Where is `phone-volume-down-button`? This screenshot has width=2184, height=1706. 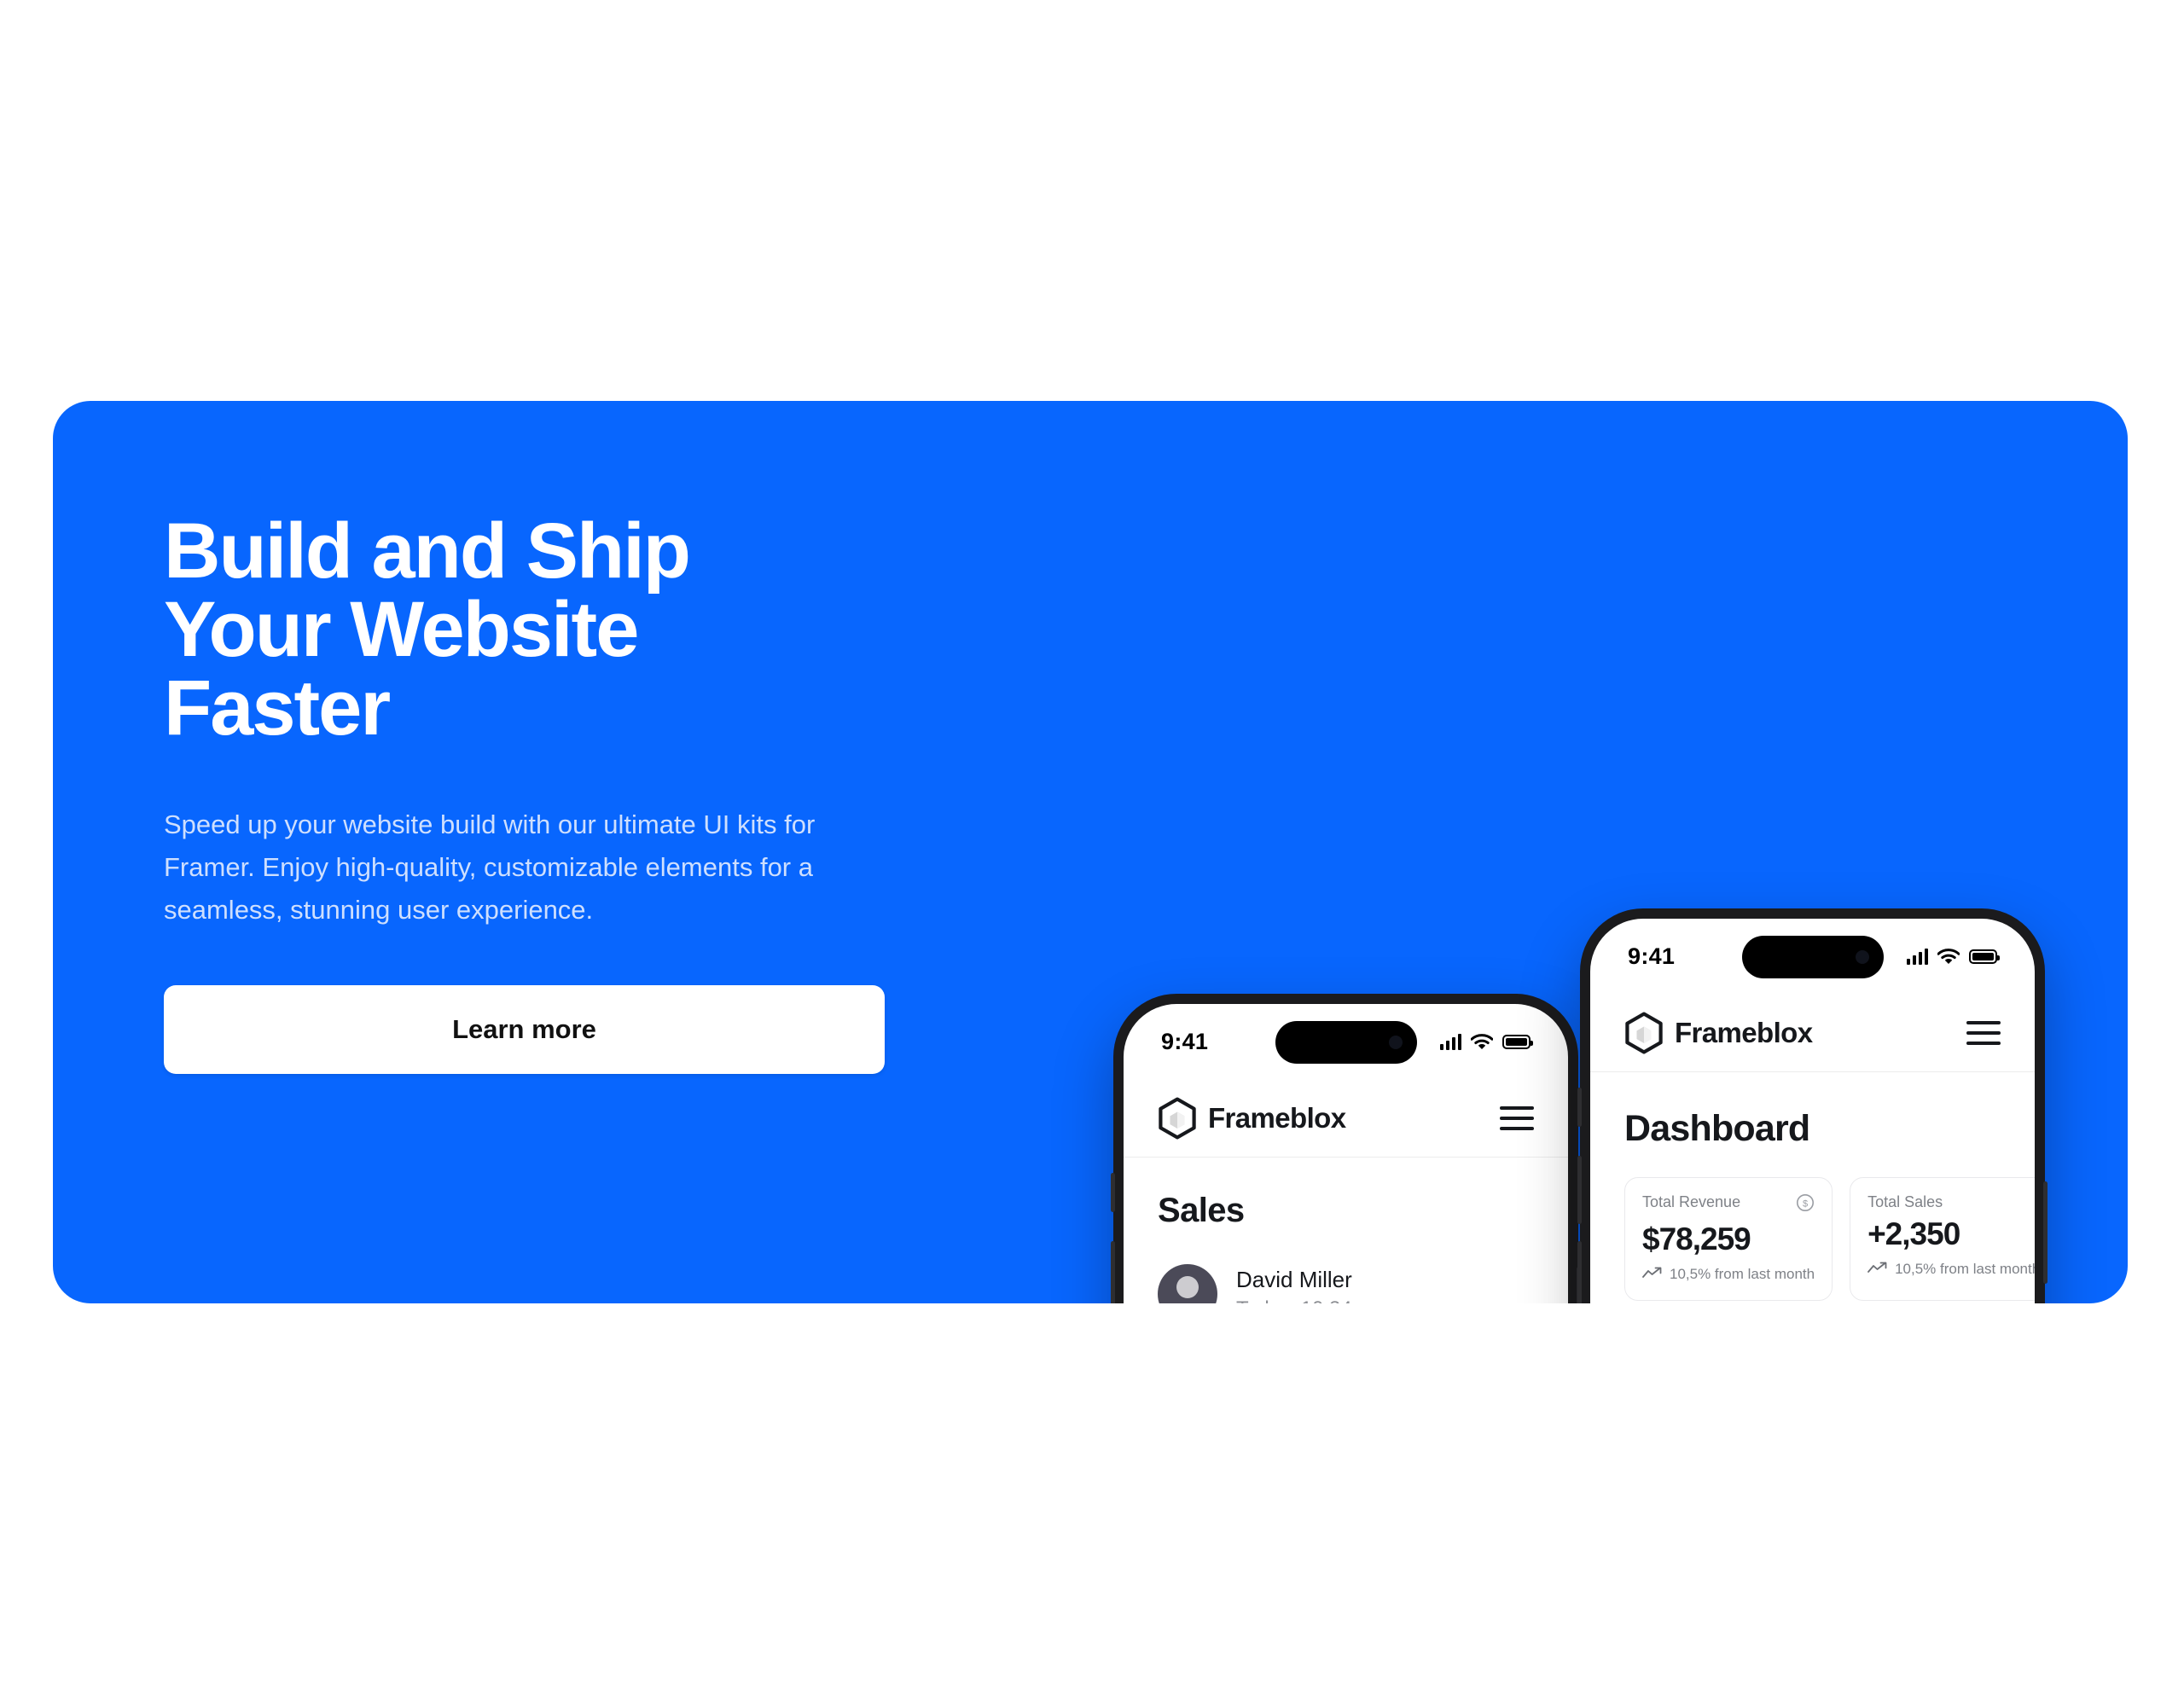
phone-volume-down-button is located at coordinates (1580, 1272).